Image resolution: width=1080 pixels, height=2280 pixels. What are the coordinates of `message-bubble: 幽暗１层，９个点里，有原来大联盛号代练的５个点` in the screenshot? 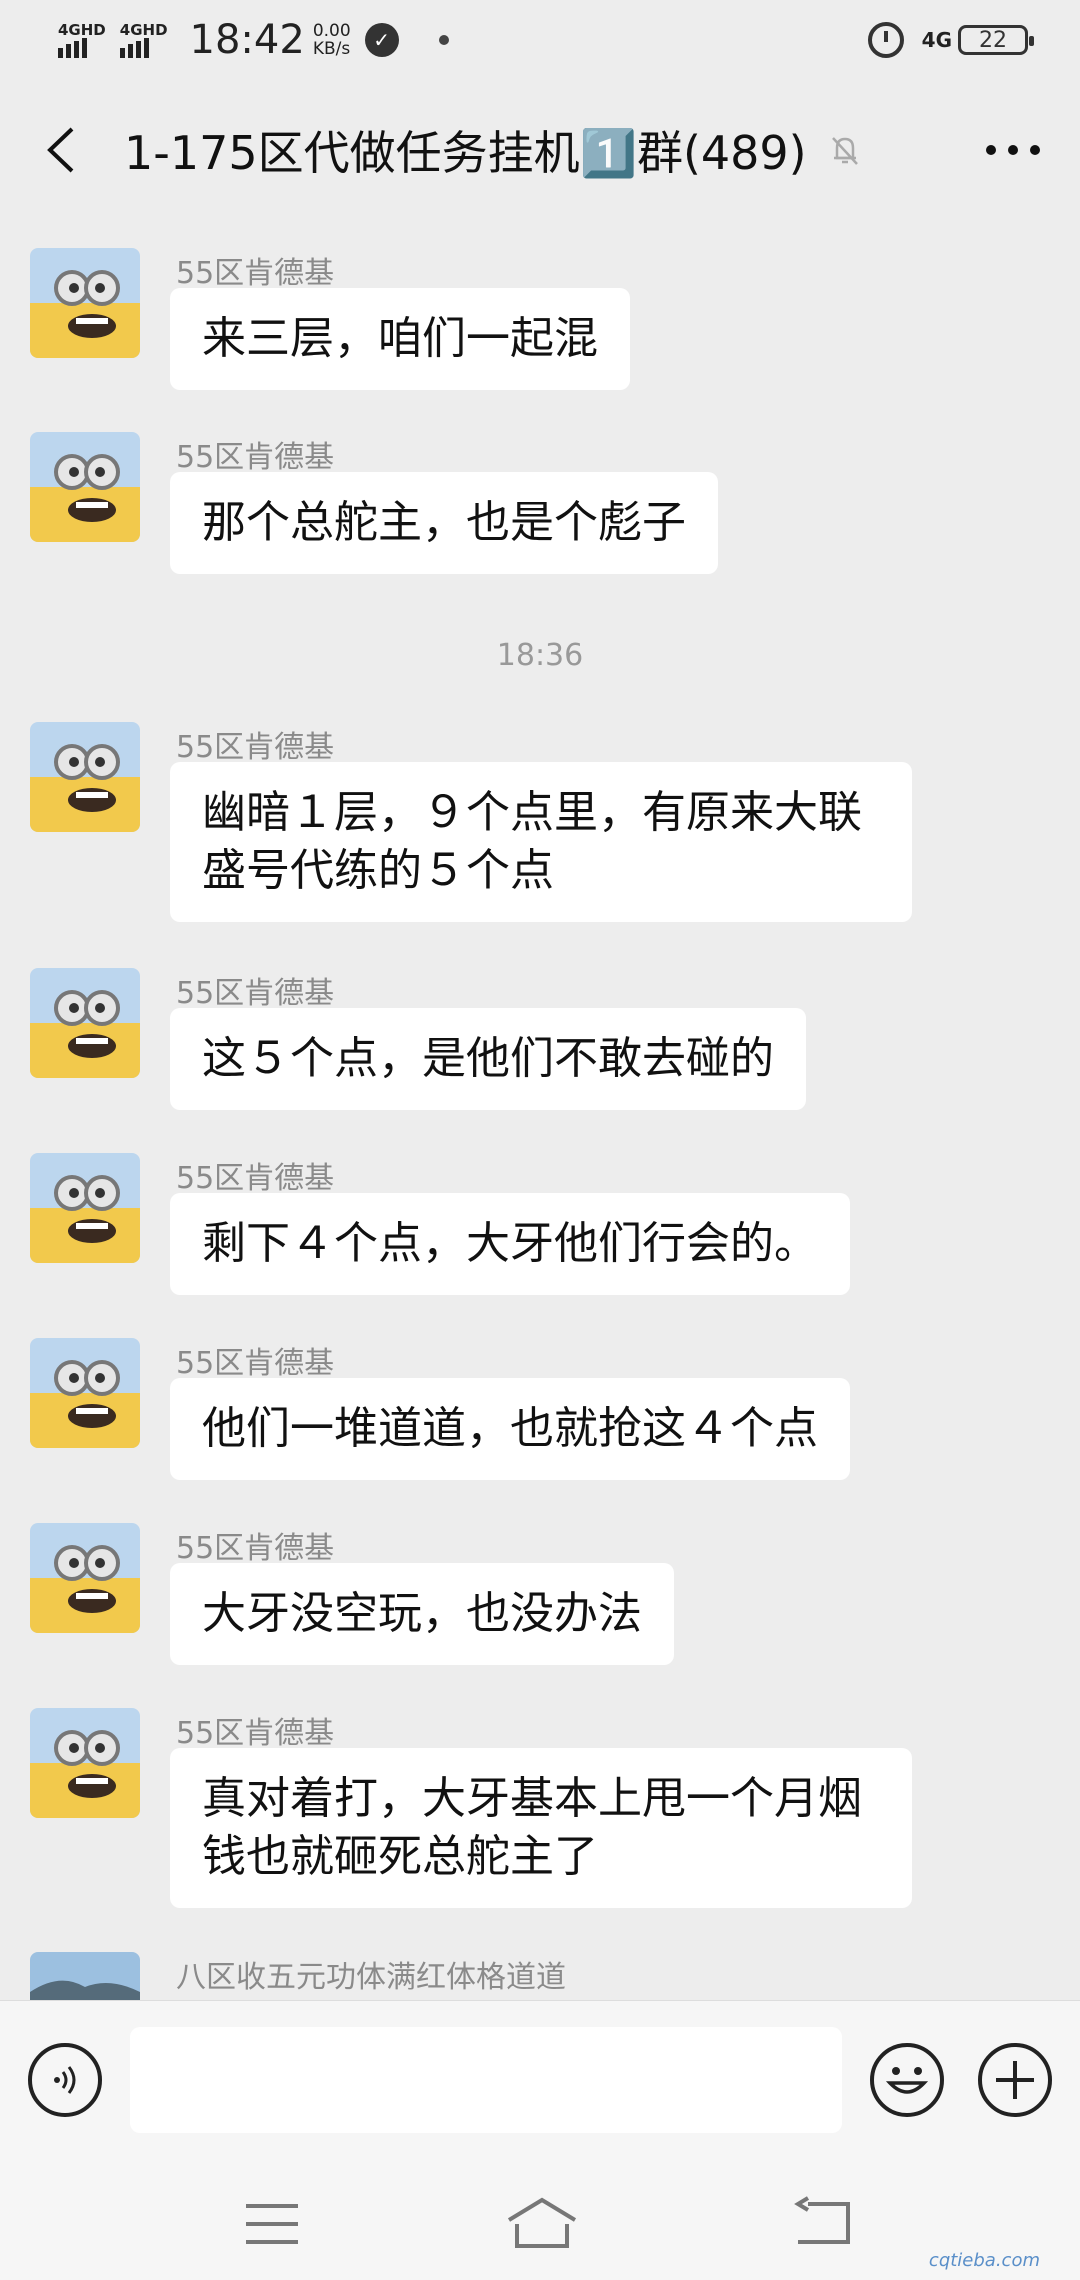 It's located at (541, 842).